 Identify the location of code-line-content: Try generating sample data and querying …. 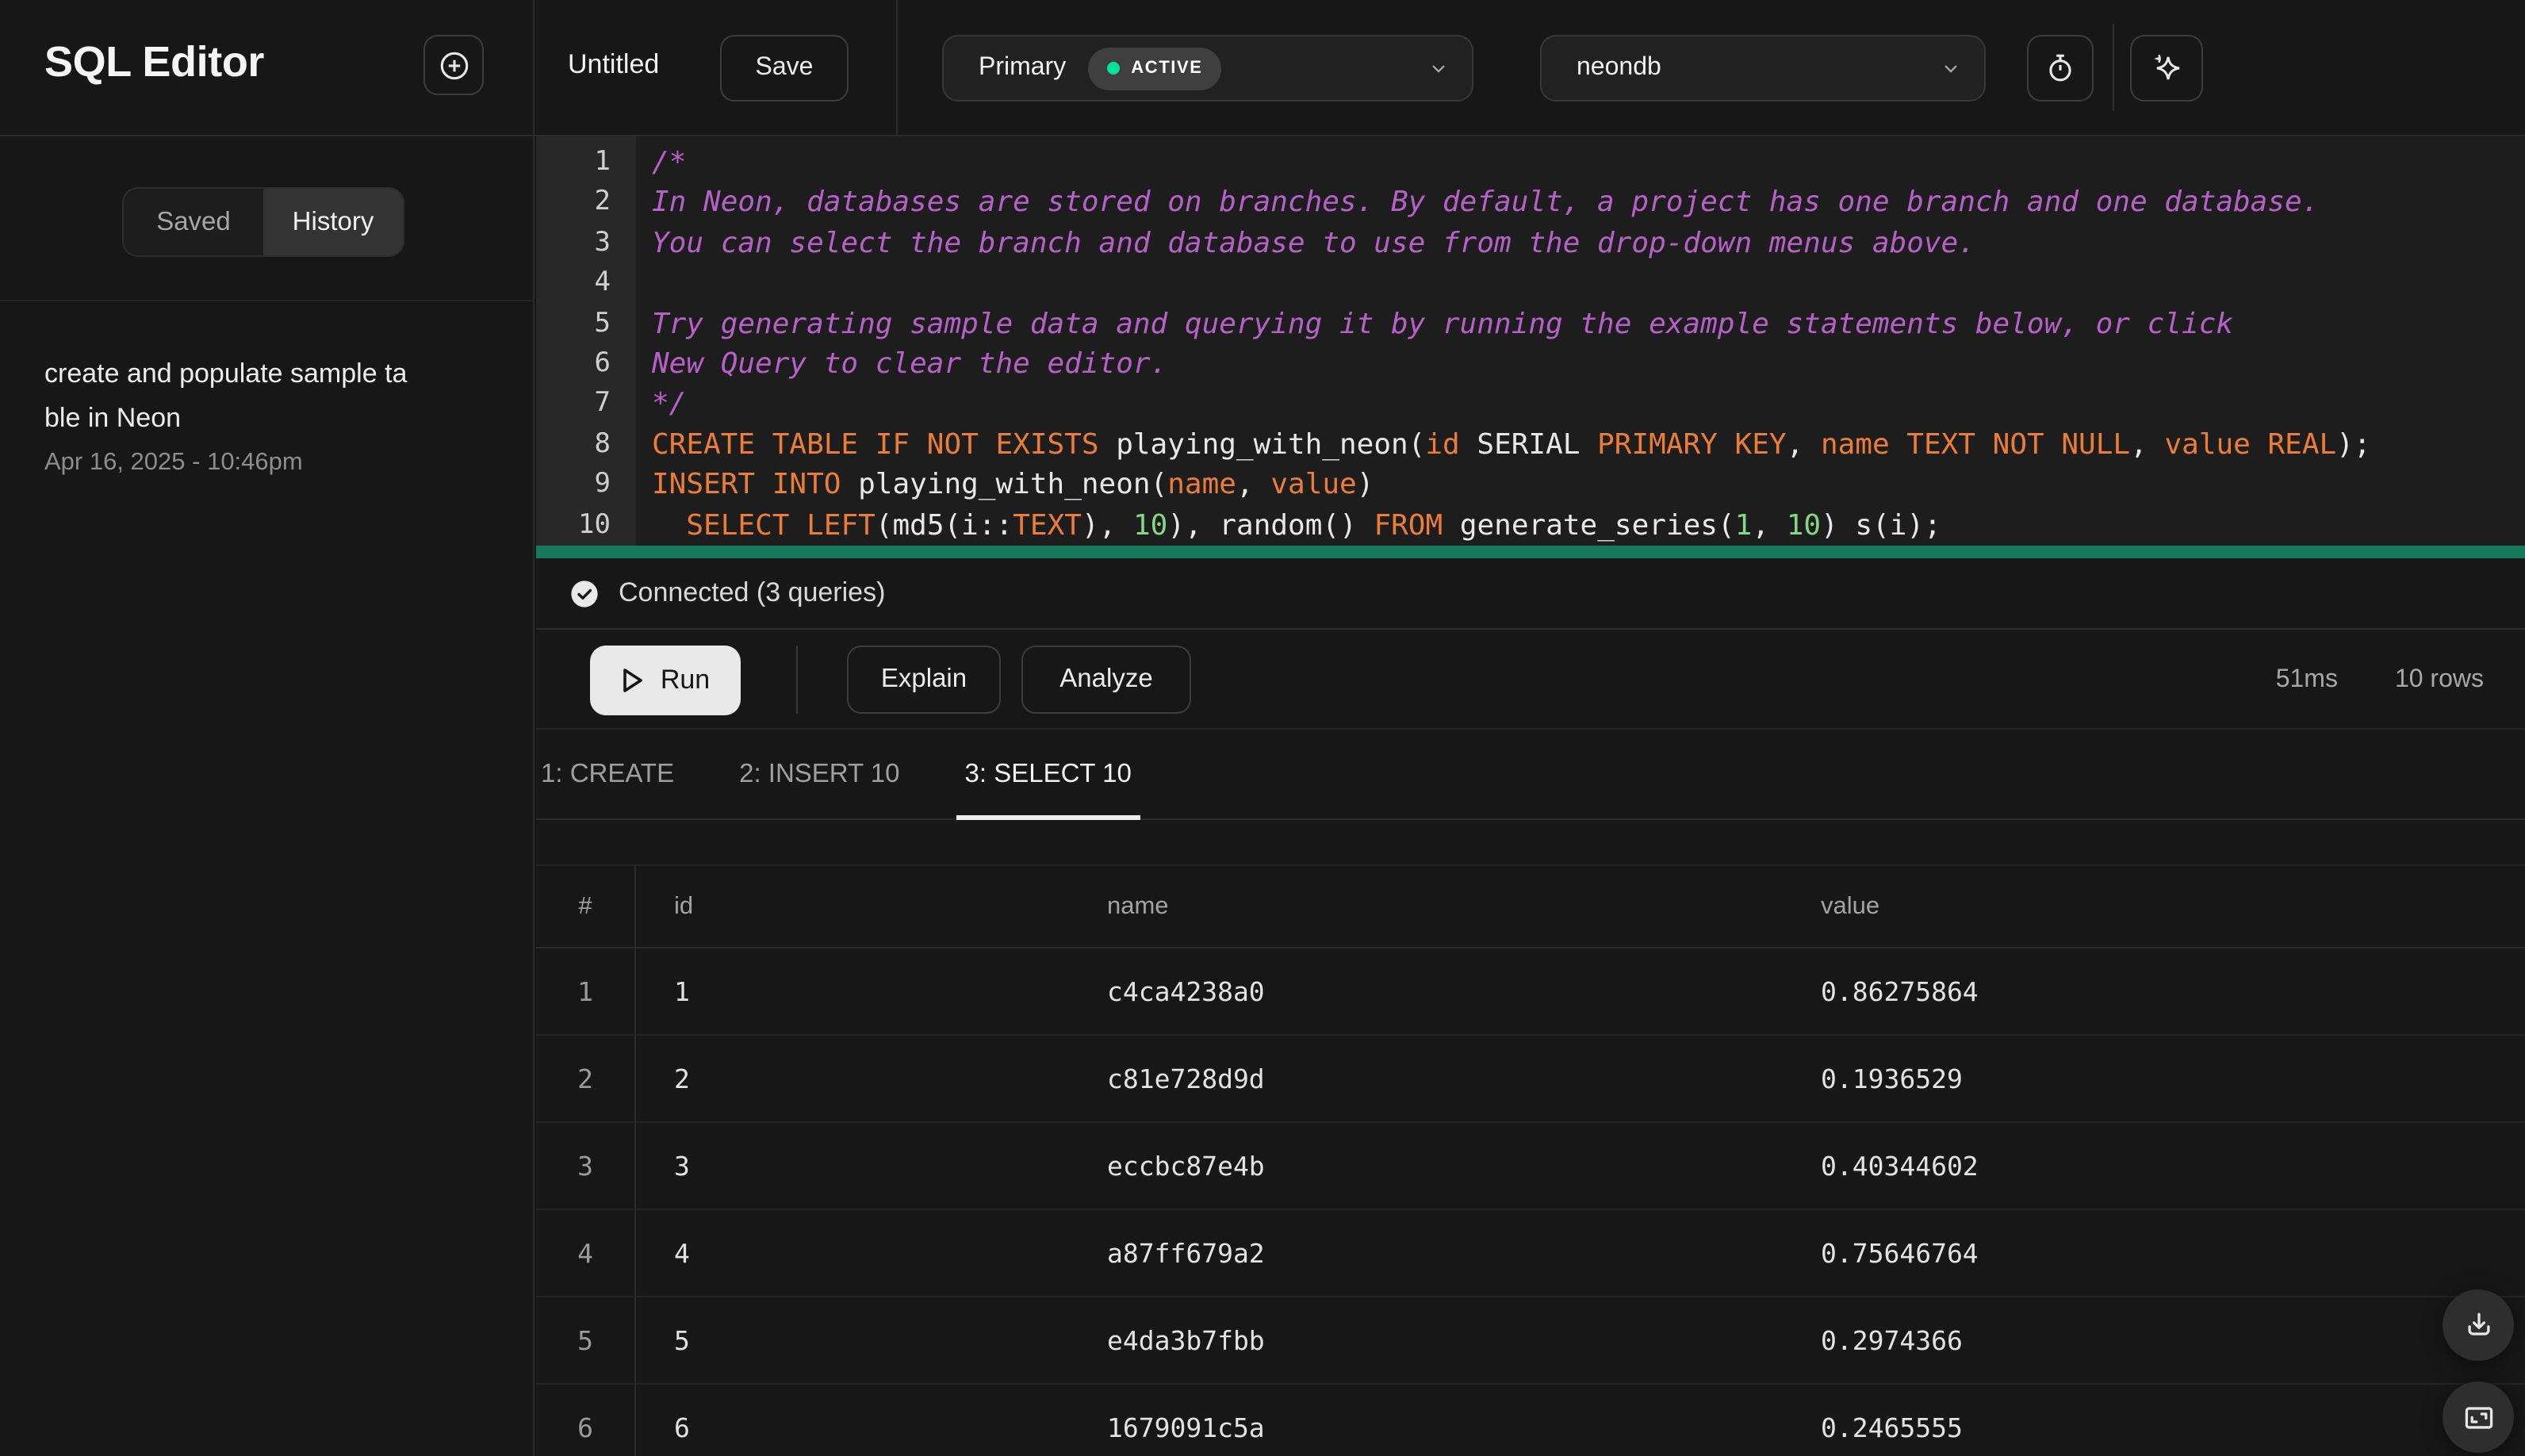
(1434, 324).